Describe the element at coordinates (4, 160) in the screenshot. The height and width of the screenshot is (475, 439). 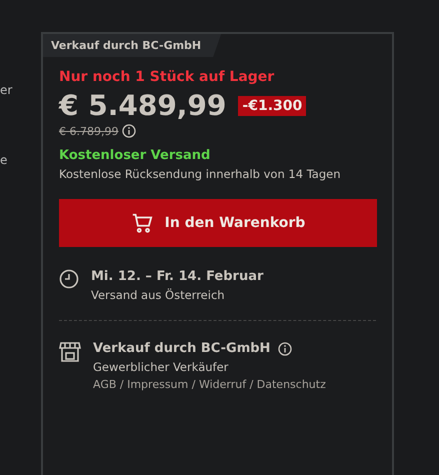
I see `cut-off-text: e` at that location.